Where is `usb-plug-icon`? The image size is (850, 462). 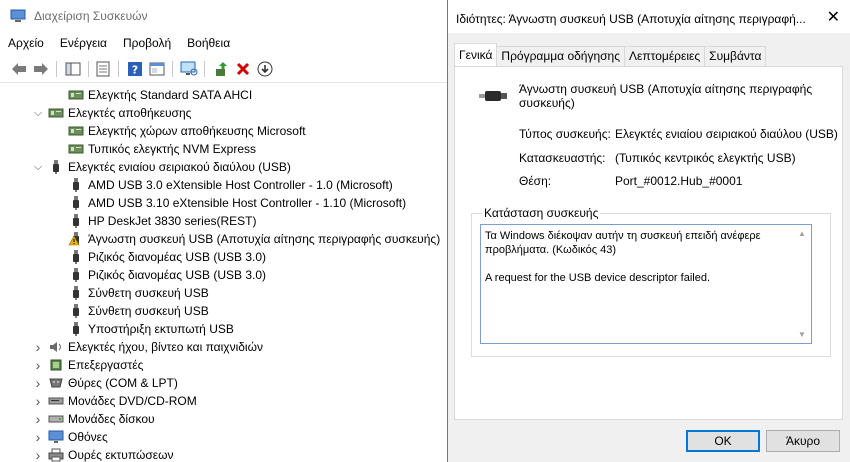
usb-plug-icon is located at coordinates (493, 96).